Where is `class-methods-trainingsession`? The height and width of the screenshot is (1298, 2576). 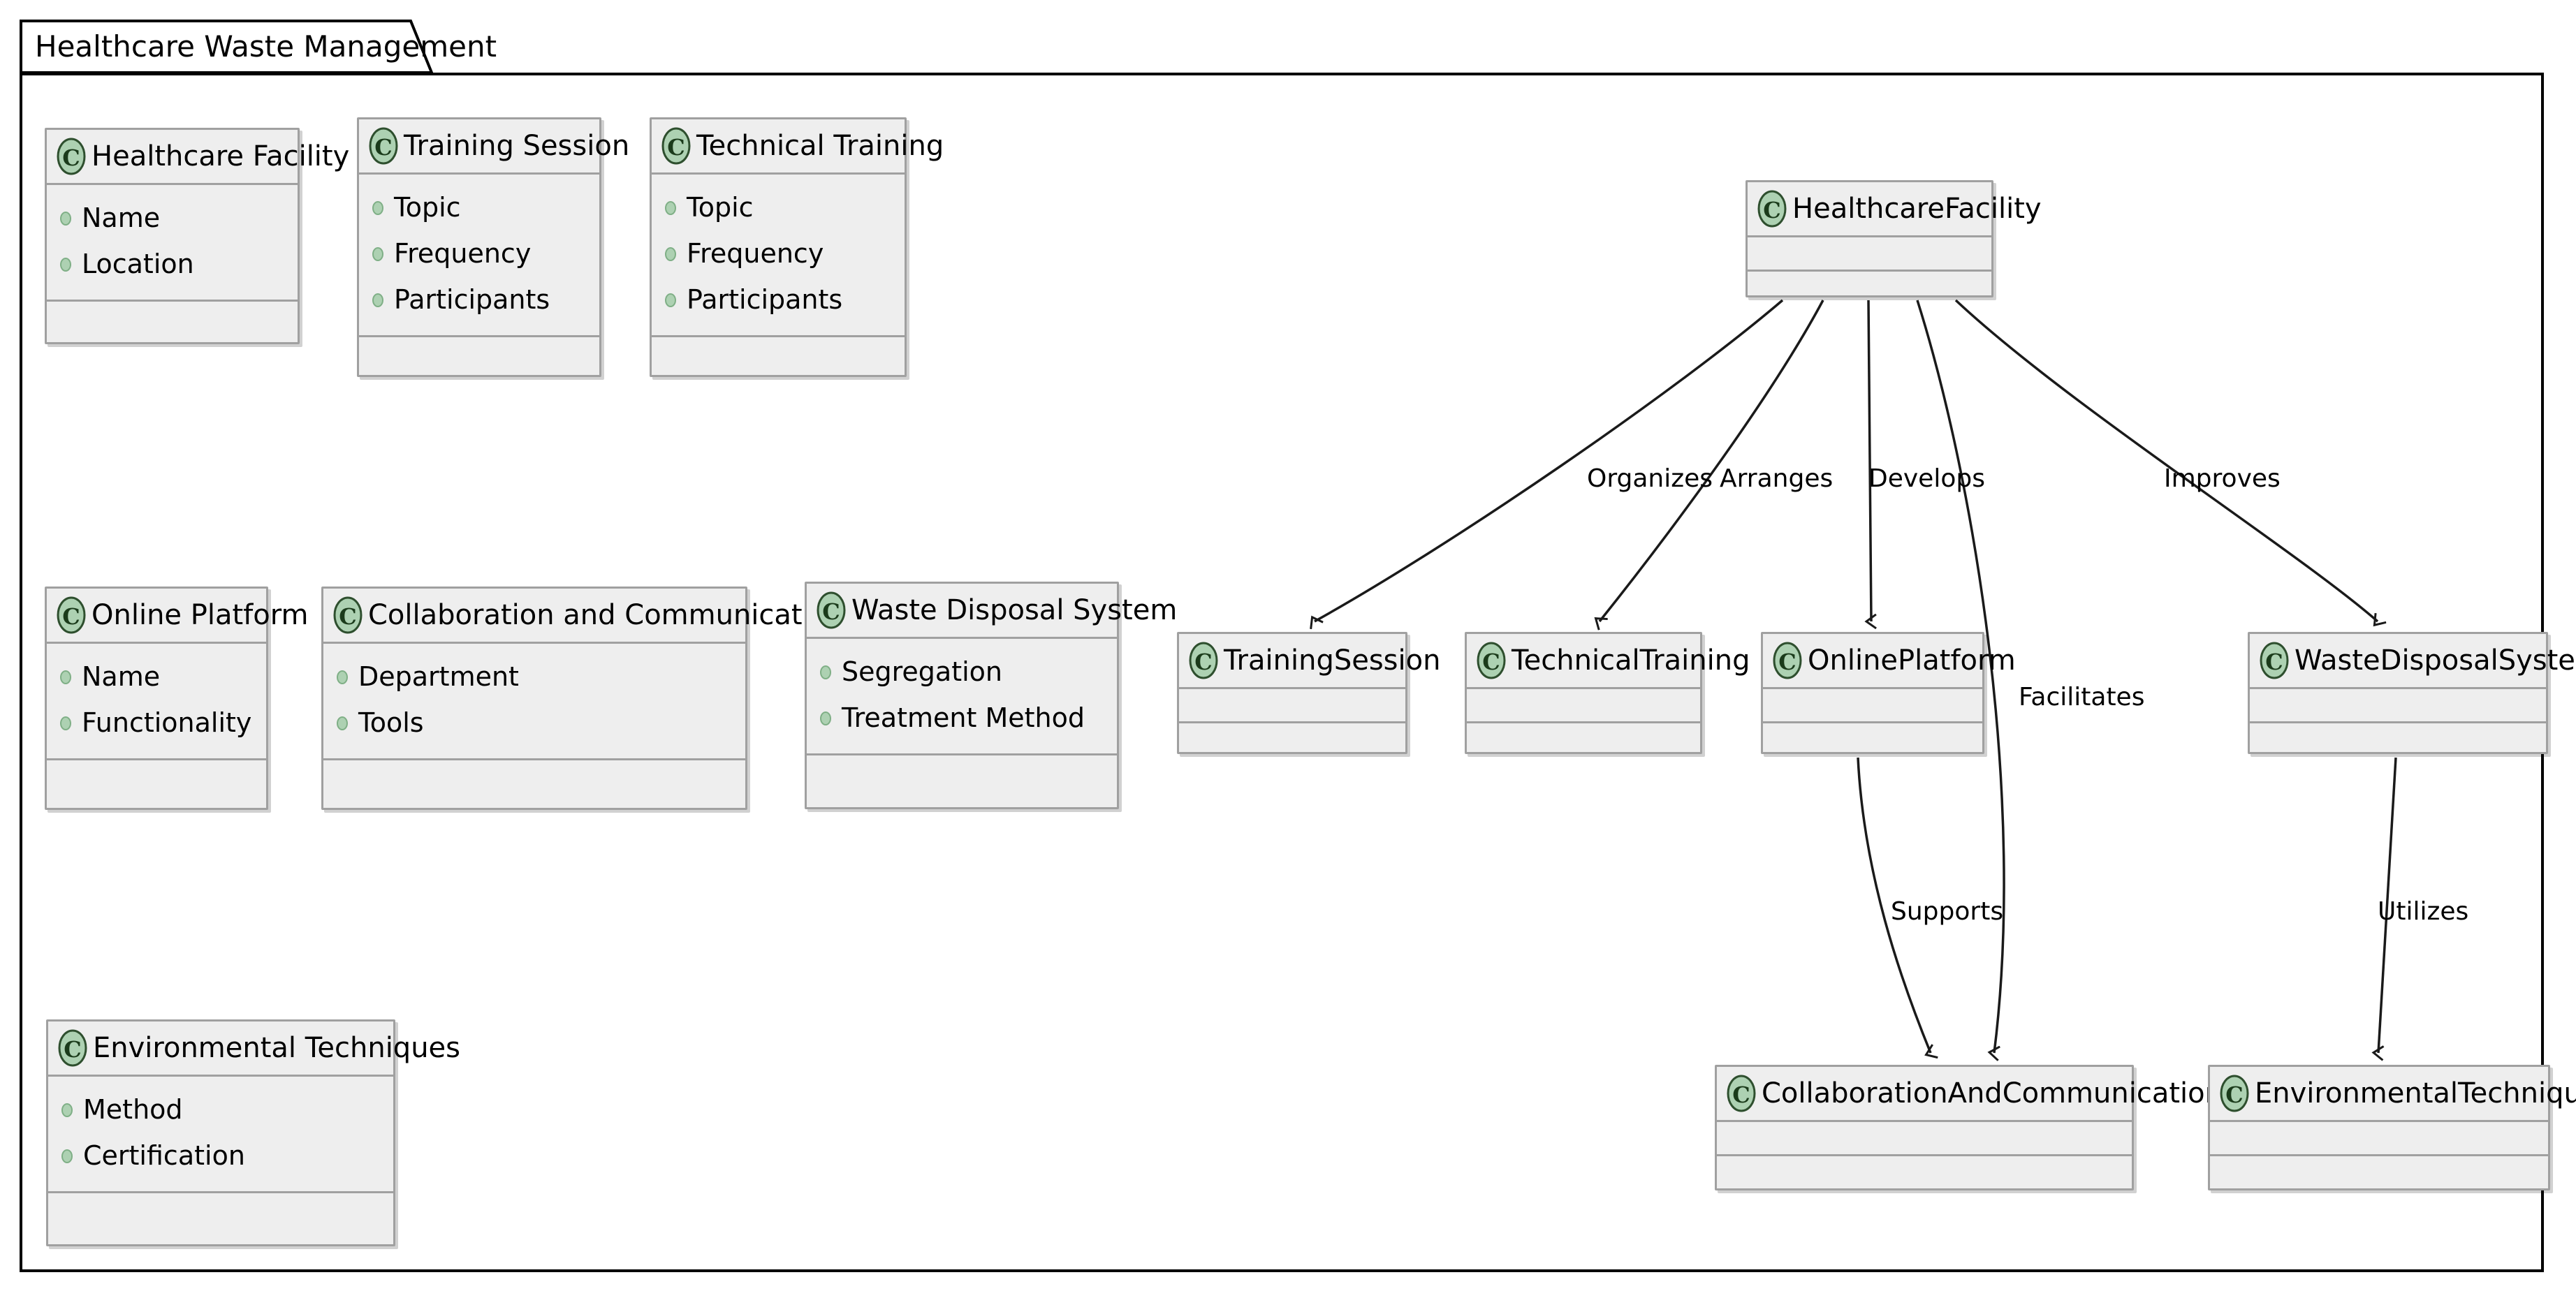 class-methods-trainingsession is located at coordinates (1292, 739).